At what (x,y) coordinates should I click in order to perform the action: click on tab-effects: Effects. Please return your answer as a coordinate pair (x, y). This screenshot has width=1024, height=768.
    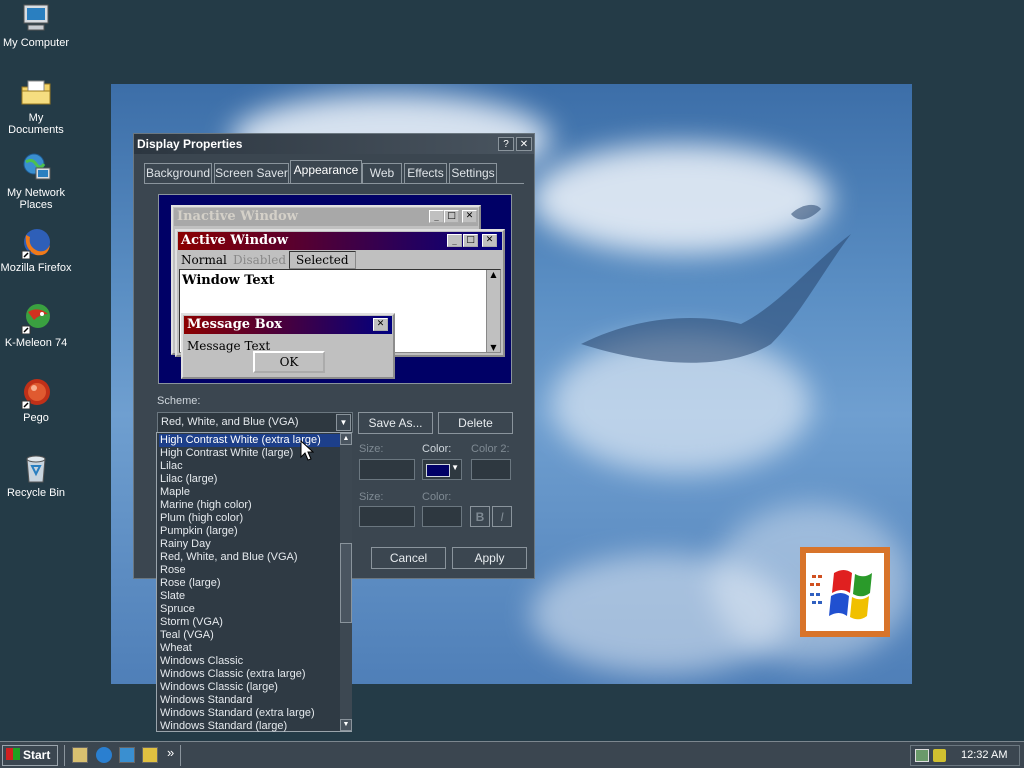
    Looking at the image, I should click on (425, 173).